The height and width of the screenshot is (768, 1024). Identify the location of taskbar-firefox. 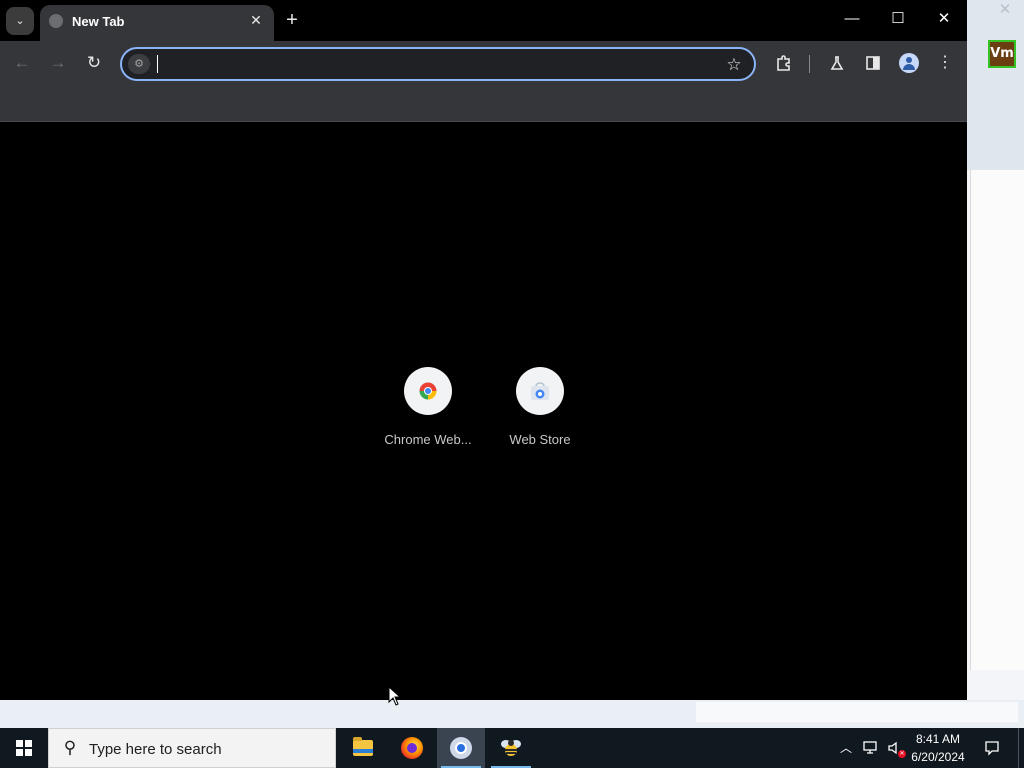
(412, 748).